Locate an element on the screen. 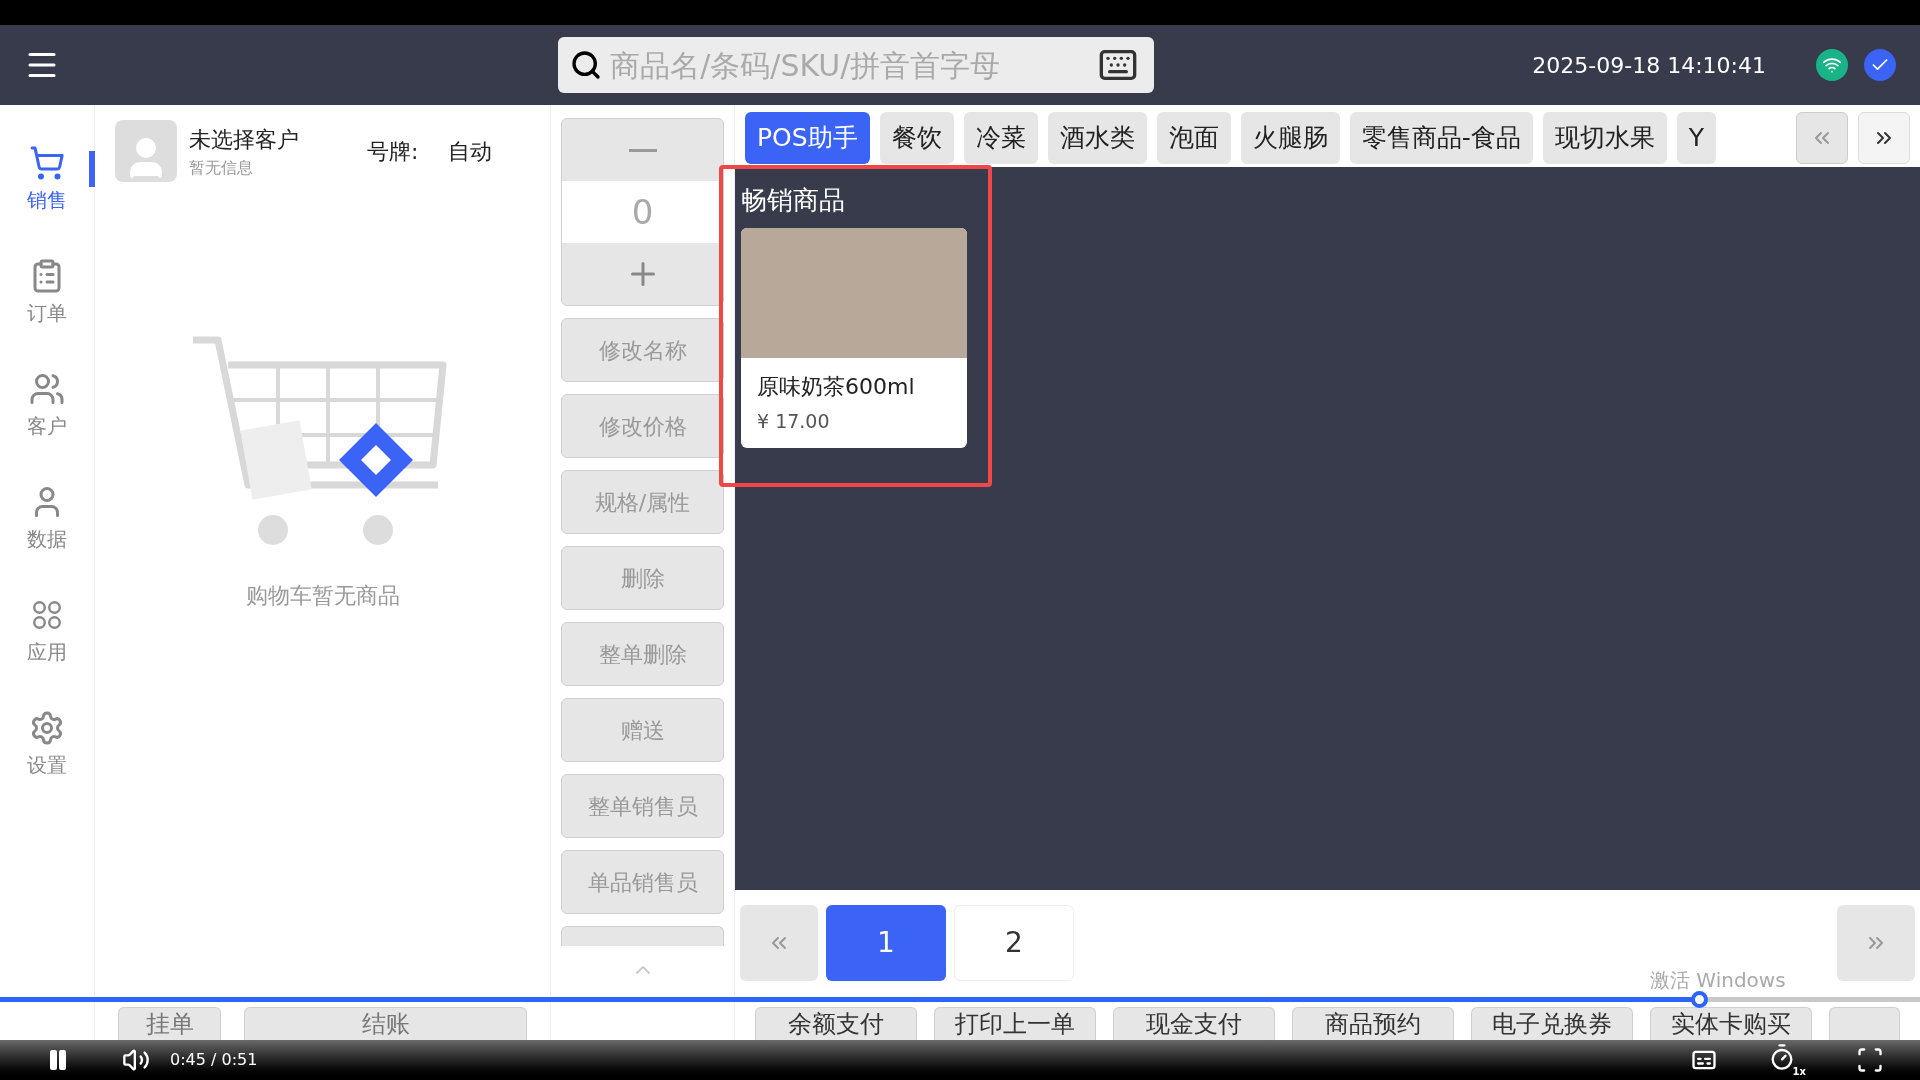 The width and height of the screenshot is (1920, 1080). nav-label: 应用 is located at coordinates (47, 651).